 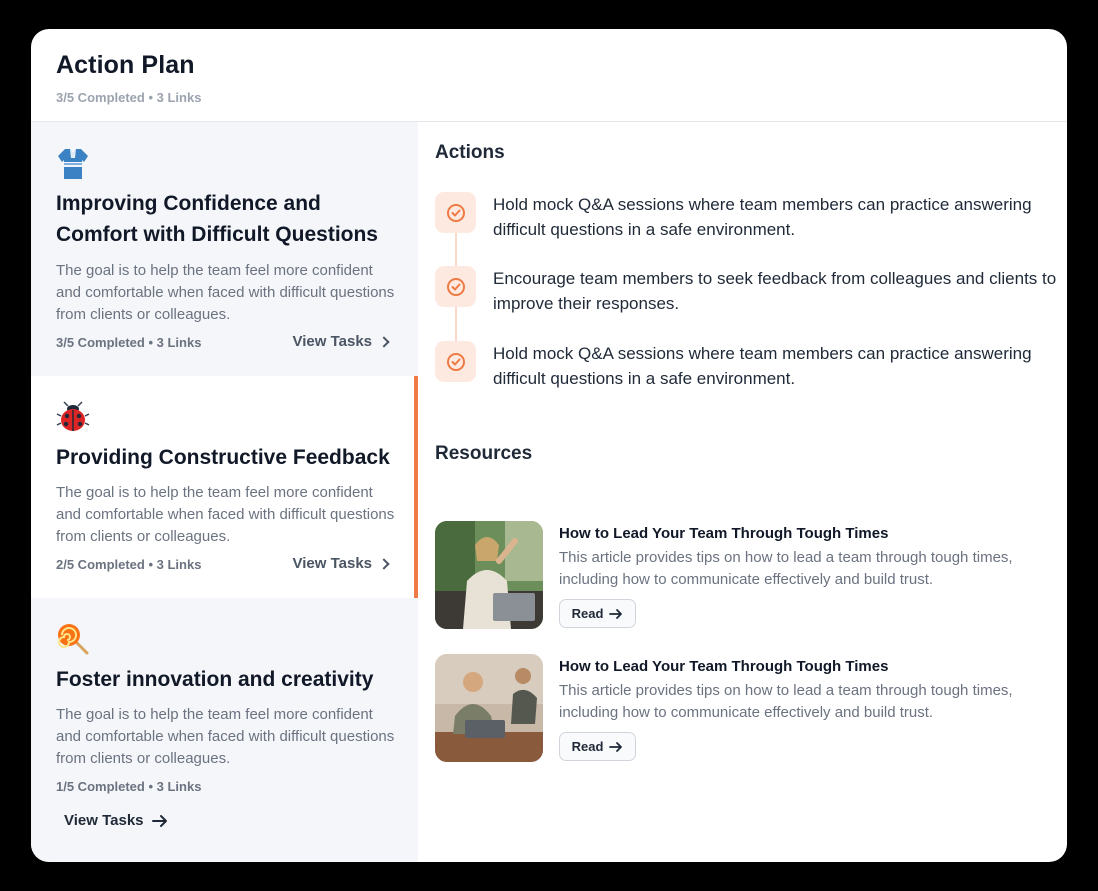 What do you see at coordinates (484, 453) in the screenshot?
I see `resources-heading: Resources` at bounding box center [484, 453].